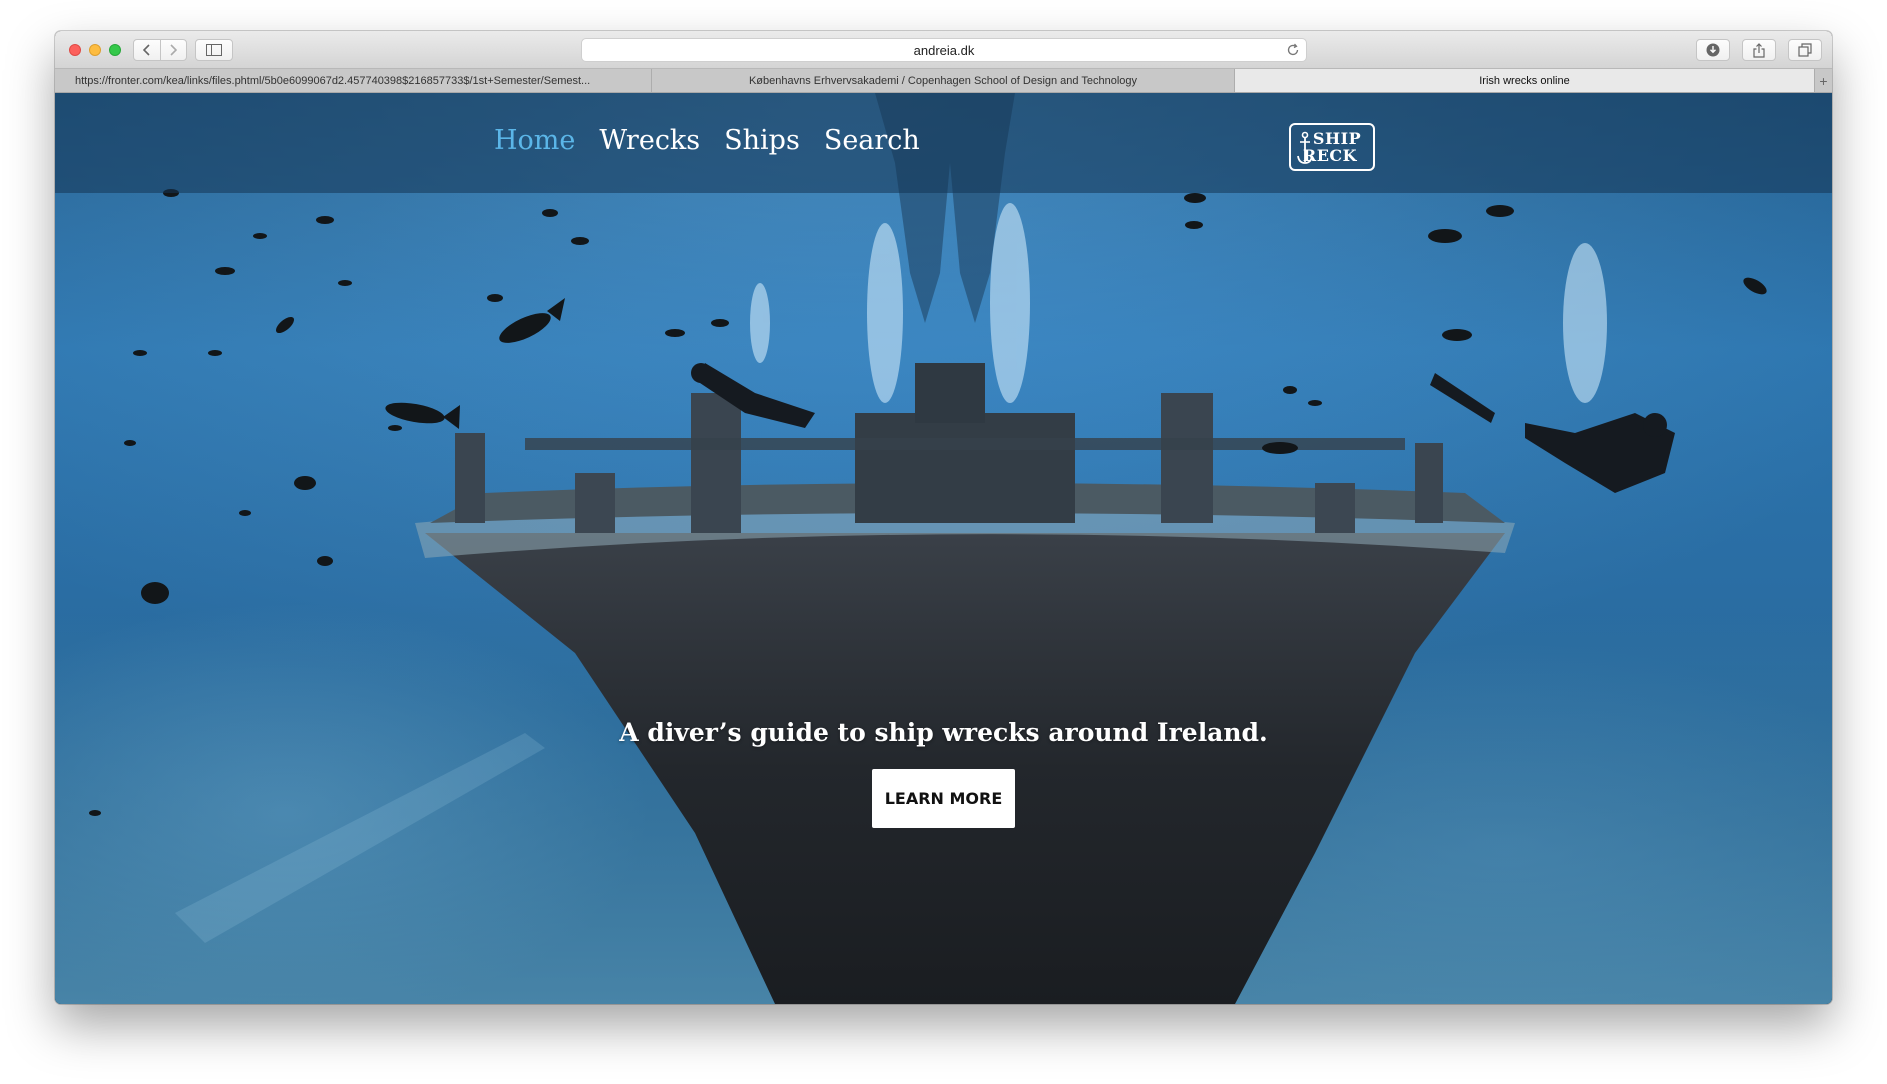 This screenshot has height=1084, width=1887. What do you see at coordinates (95, 50) in the screenshot?
I see `minimize-window-button` at bounding box center [95, 50].